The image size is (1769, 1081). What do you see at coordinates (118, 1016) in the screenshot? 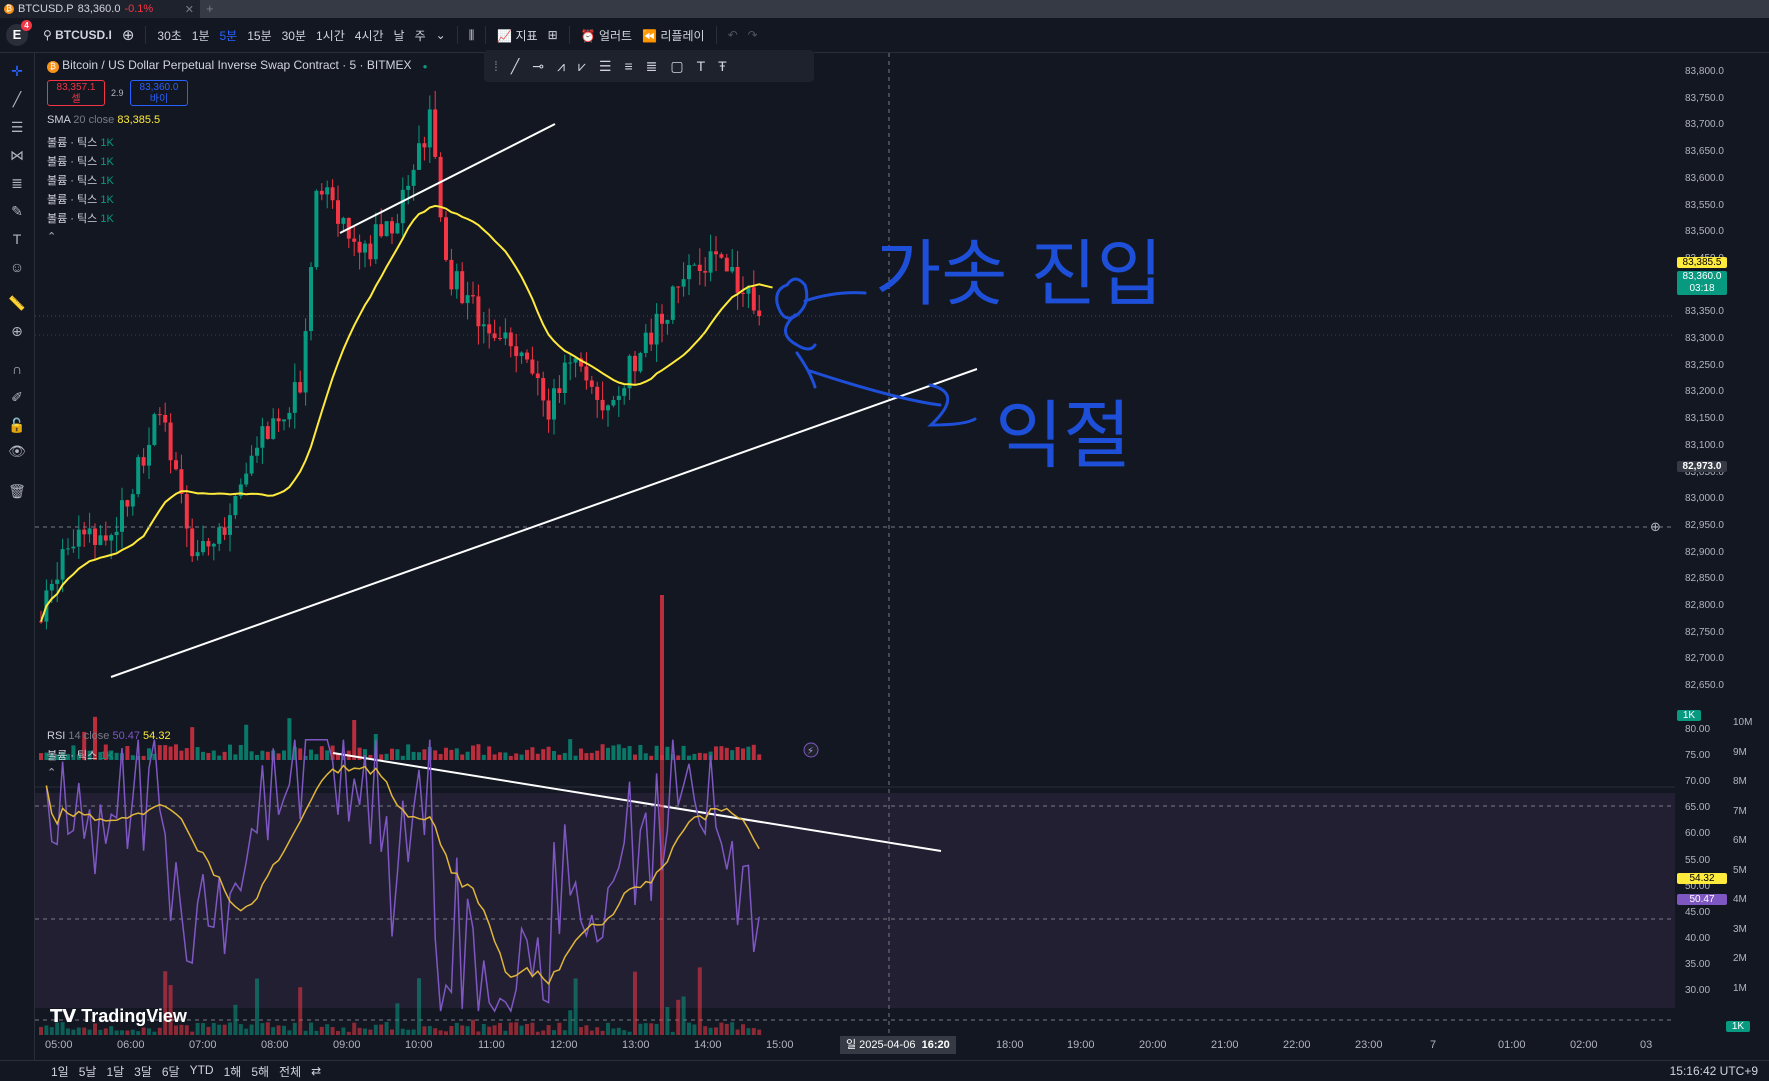
I see `tradingview-watermark: 𝗧𝗩 TradingView` at bounding box center [118, 1016].